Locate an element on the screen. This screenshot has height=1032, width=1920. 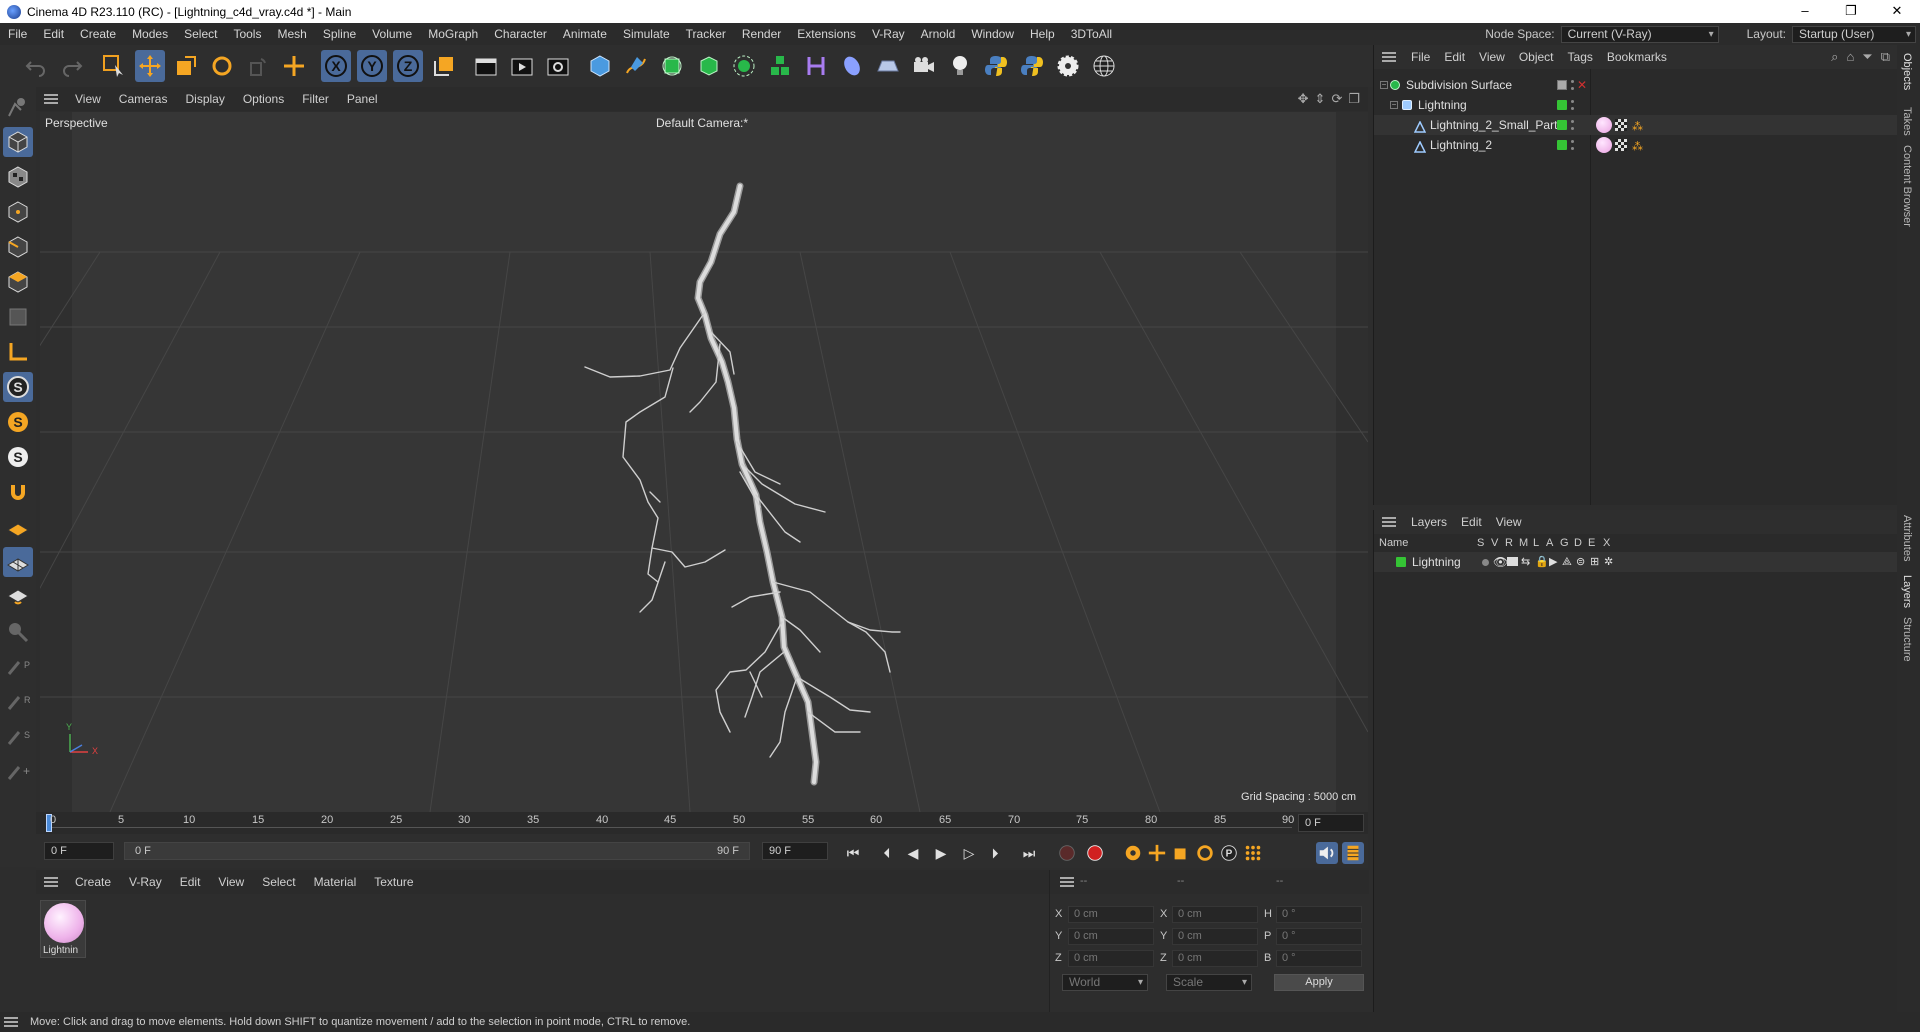
search-icon: ⌕ is located at coordinates (1834, 57).